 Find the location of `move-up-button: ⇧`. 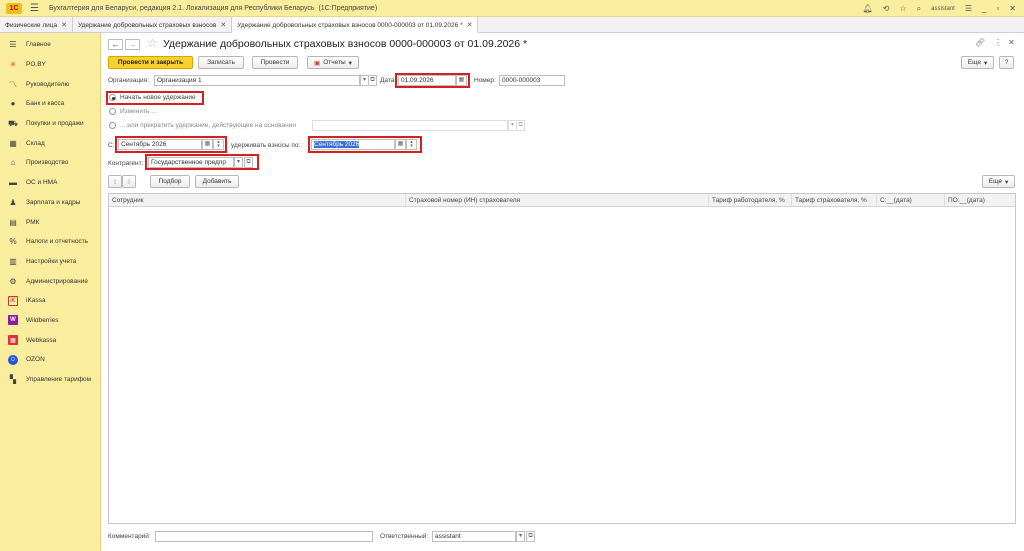

move-up-button: ⇧ is located at coordinates (115, 181).